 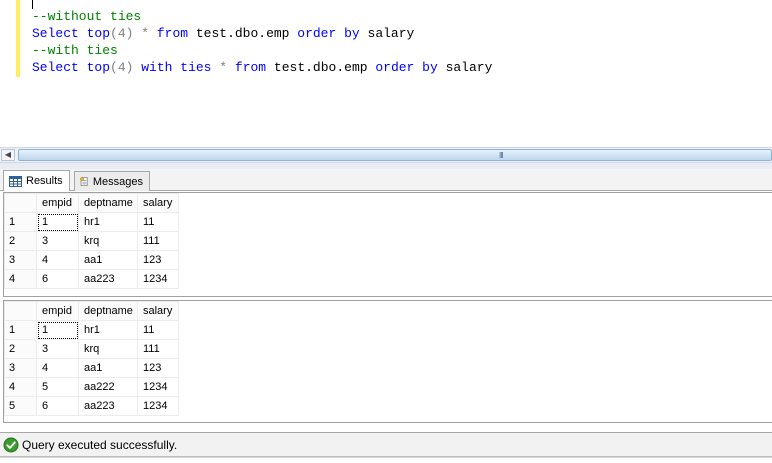 What do you see at coordinates (262, 16) in the screenshot?
I see `code-line: --without ties` at bounding box center [262, 16].